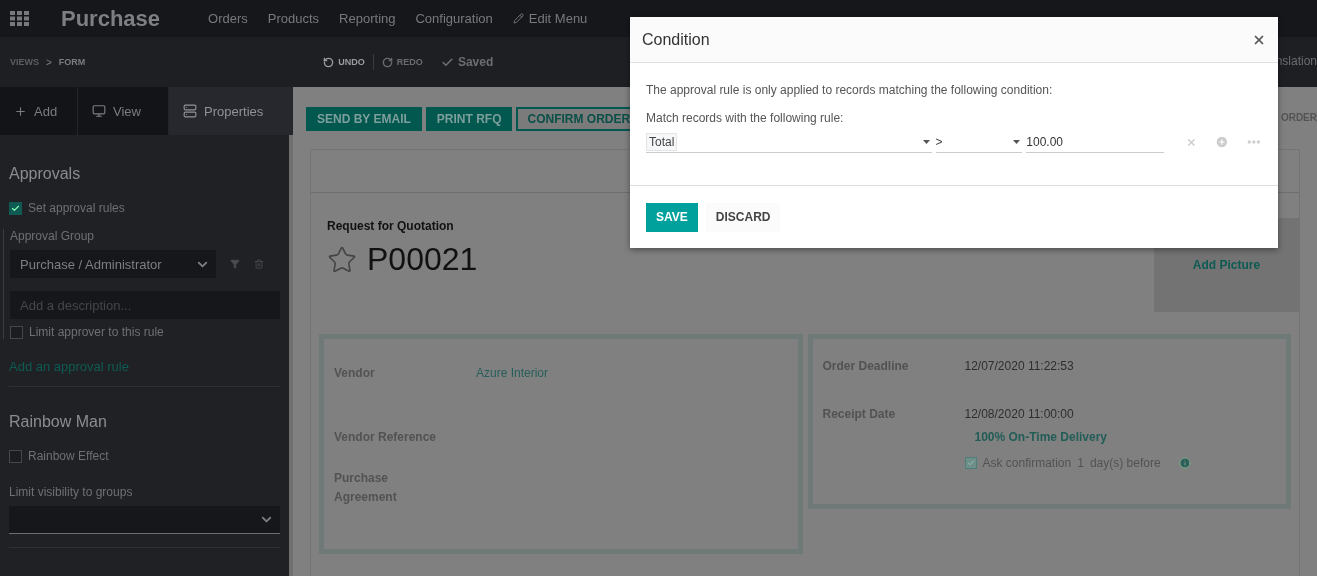 The image size is (1317, 576). I want to click on star-icon, so click(342, 259).